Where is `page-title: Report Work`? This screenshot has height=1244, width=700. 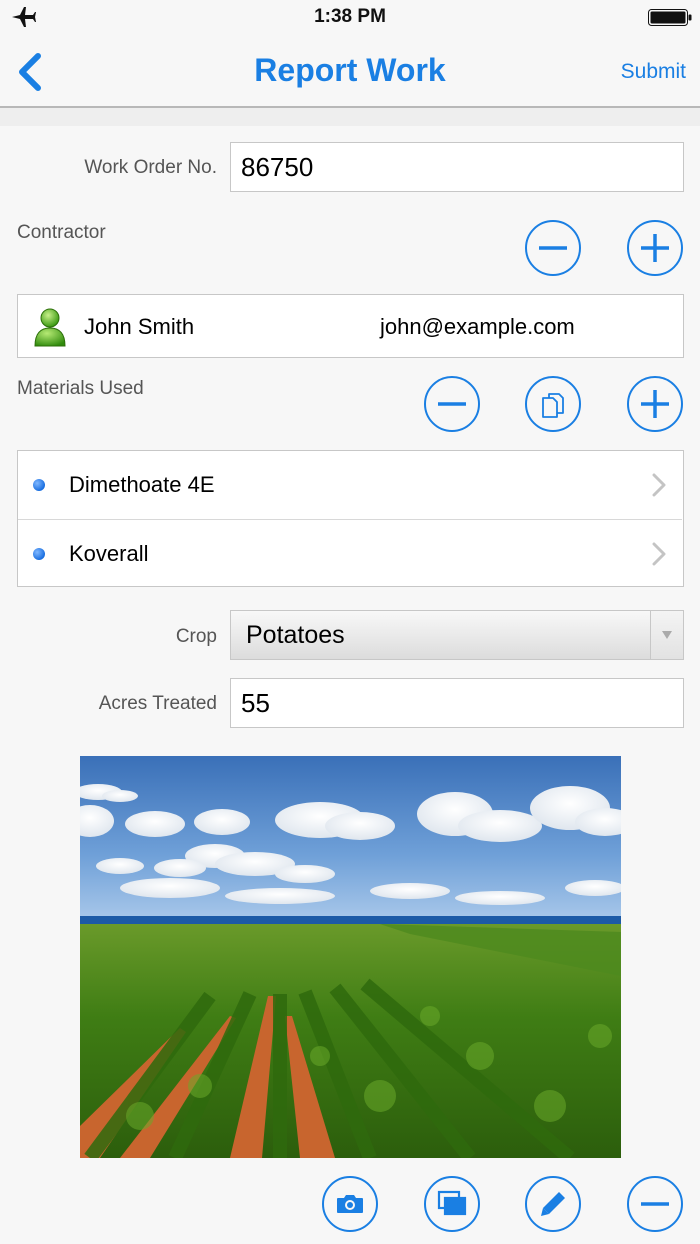
page-title: Report Work is located at coordinates (350, 70).